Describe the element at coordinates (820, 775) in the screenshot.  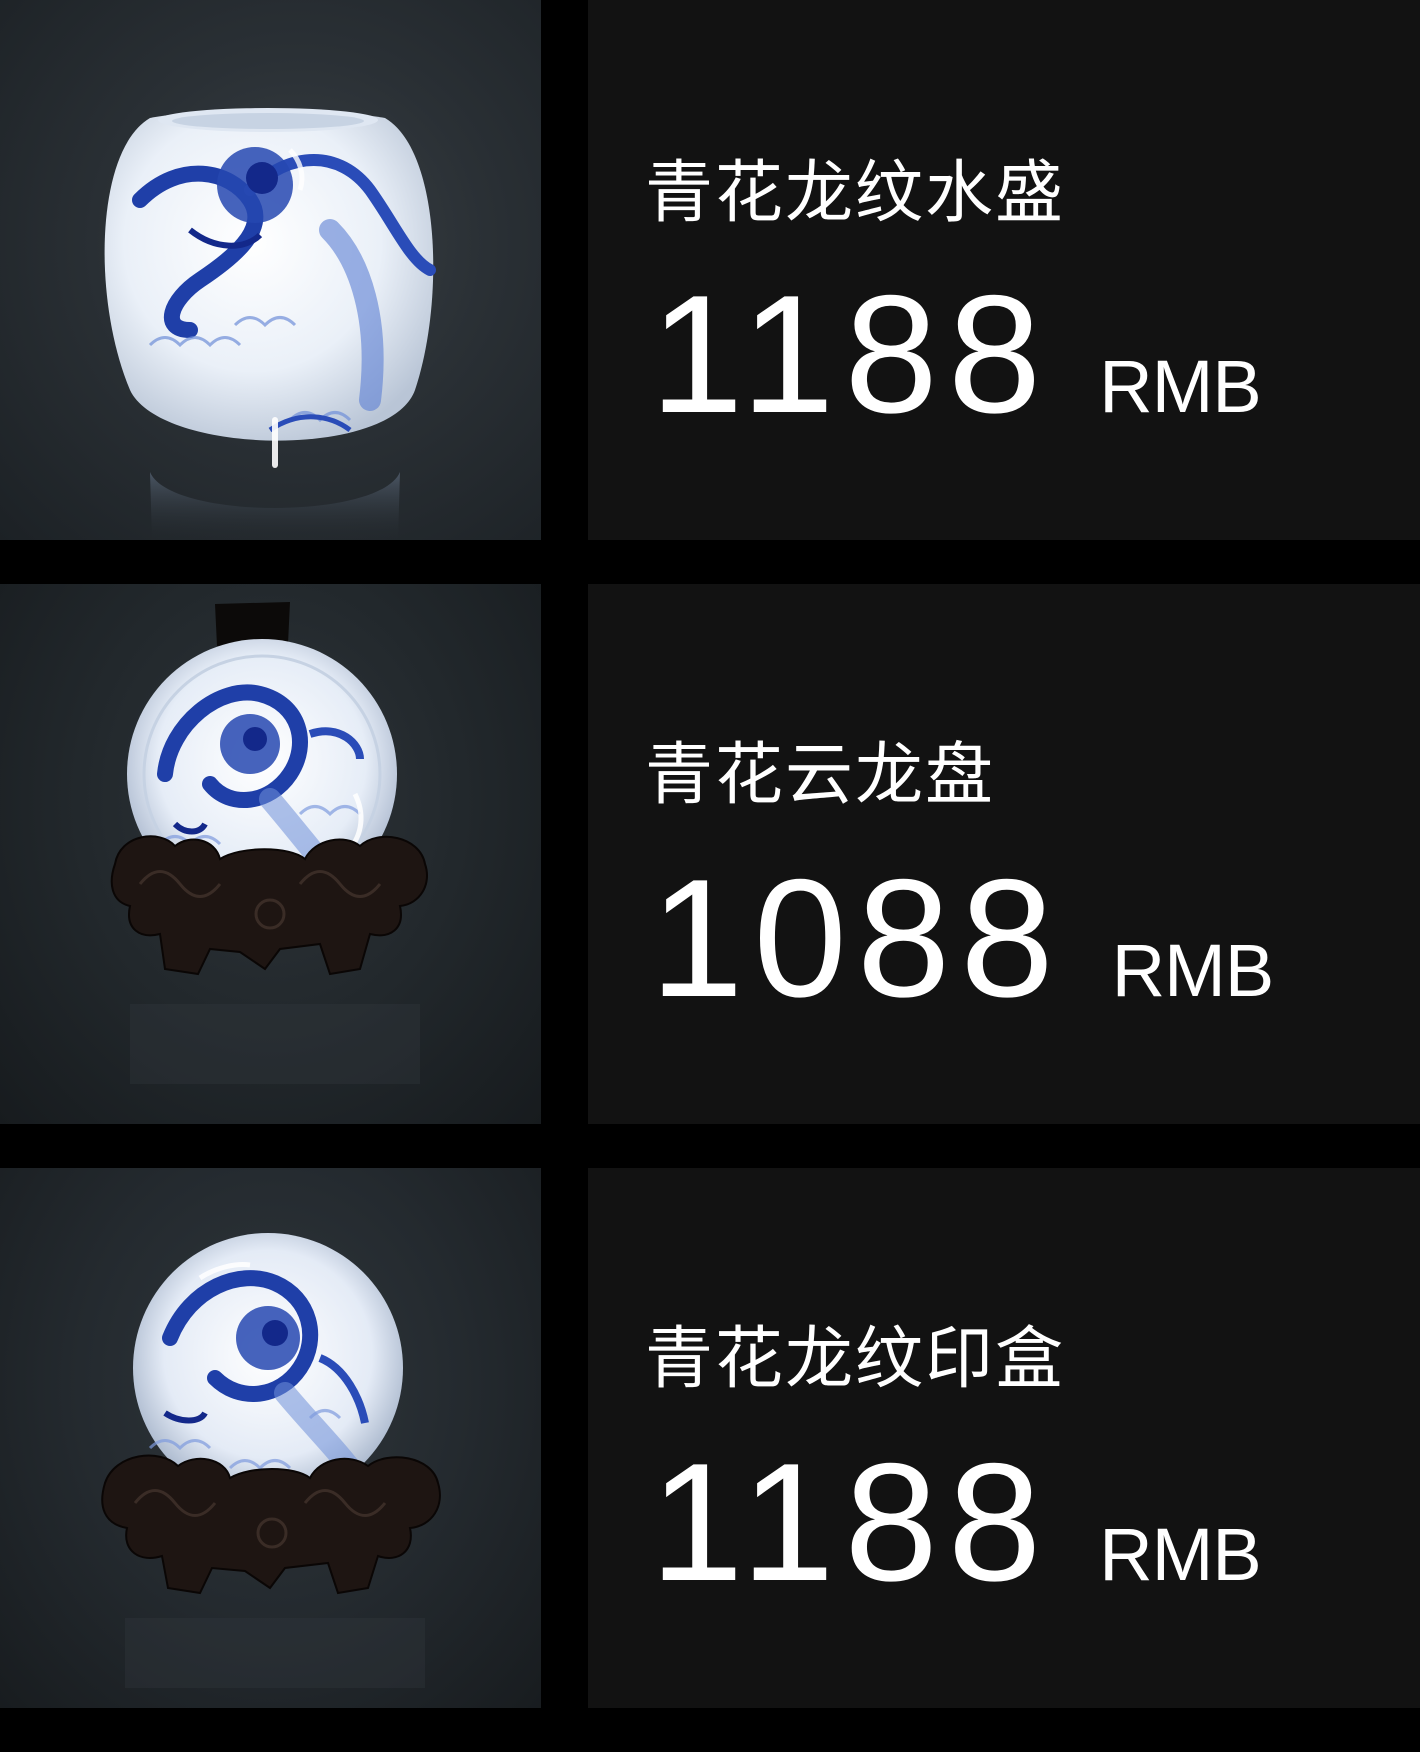
I see `product-name: 青花云龙盘` at that location.